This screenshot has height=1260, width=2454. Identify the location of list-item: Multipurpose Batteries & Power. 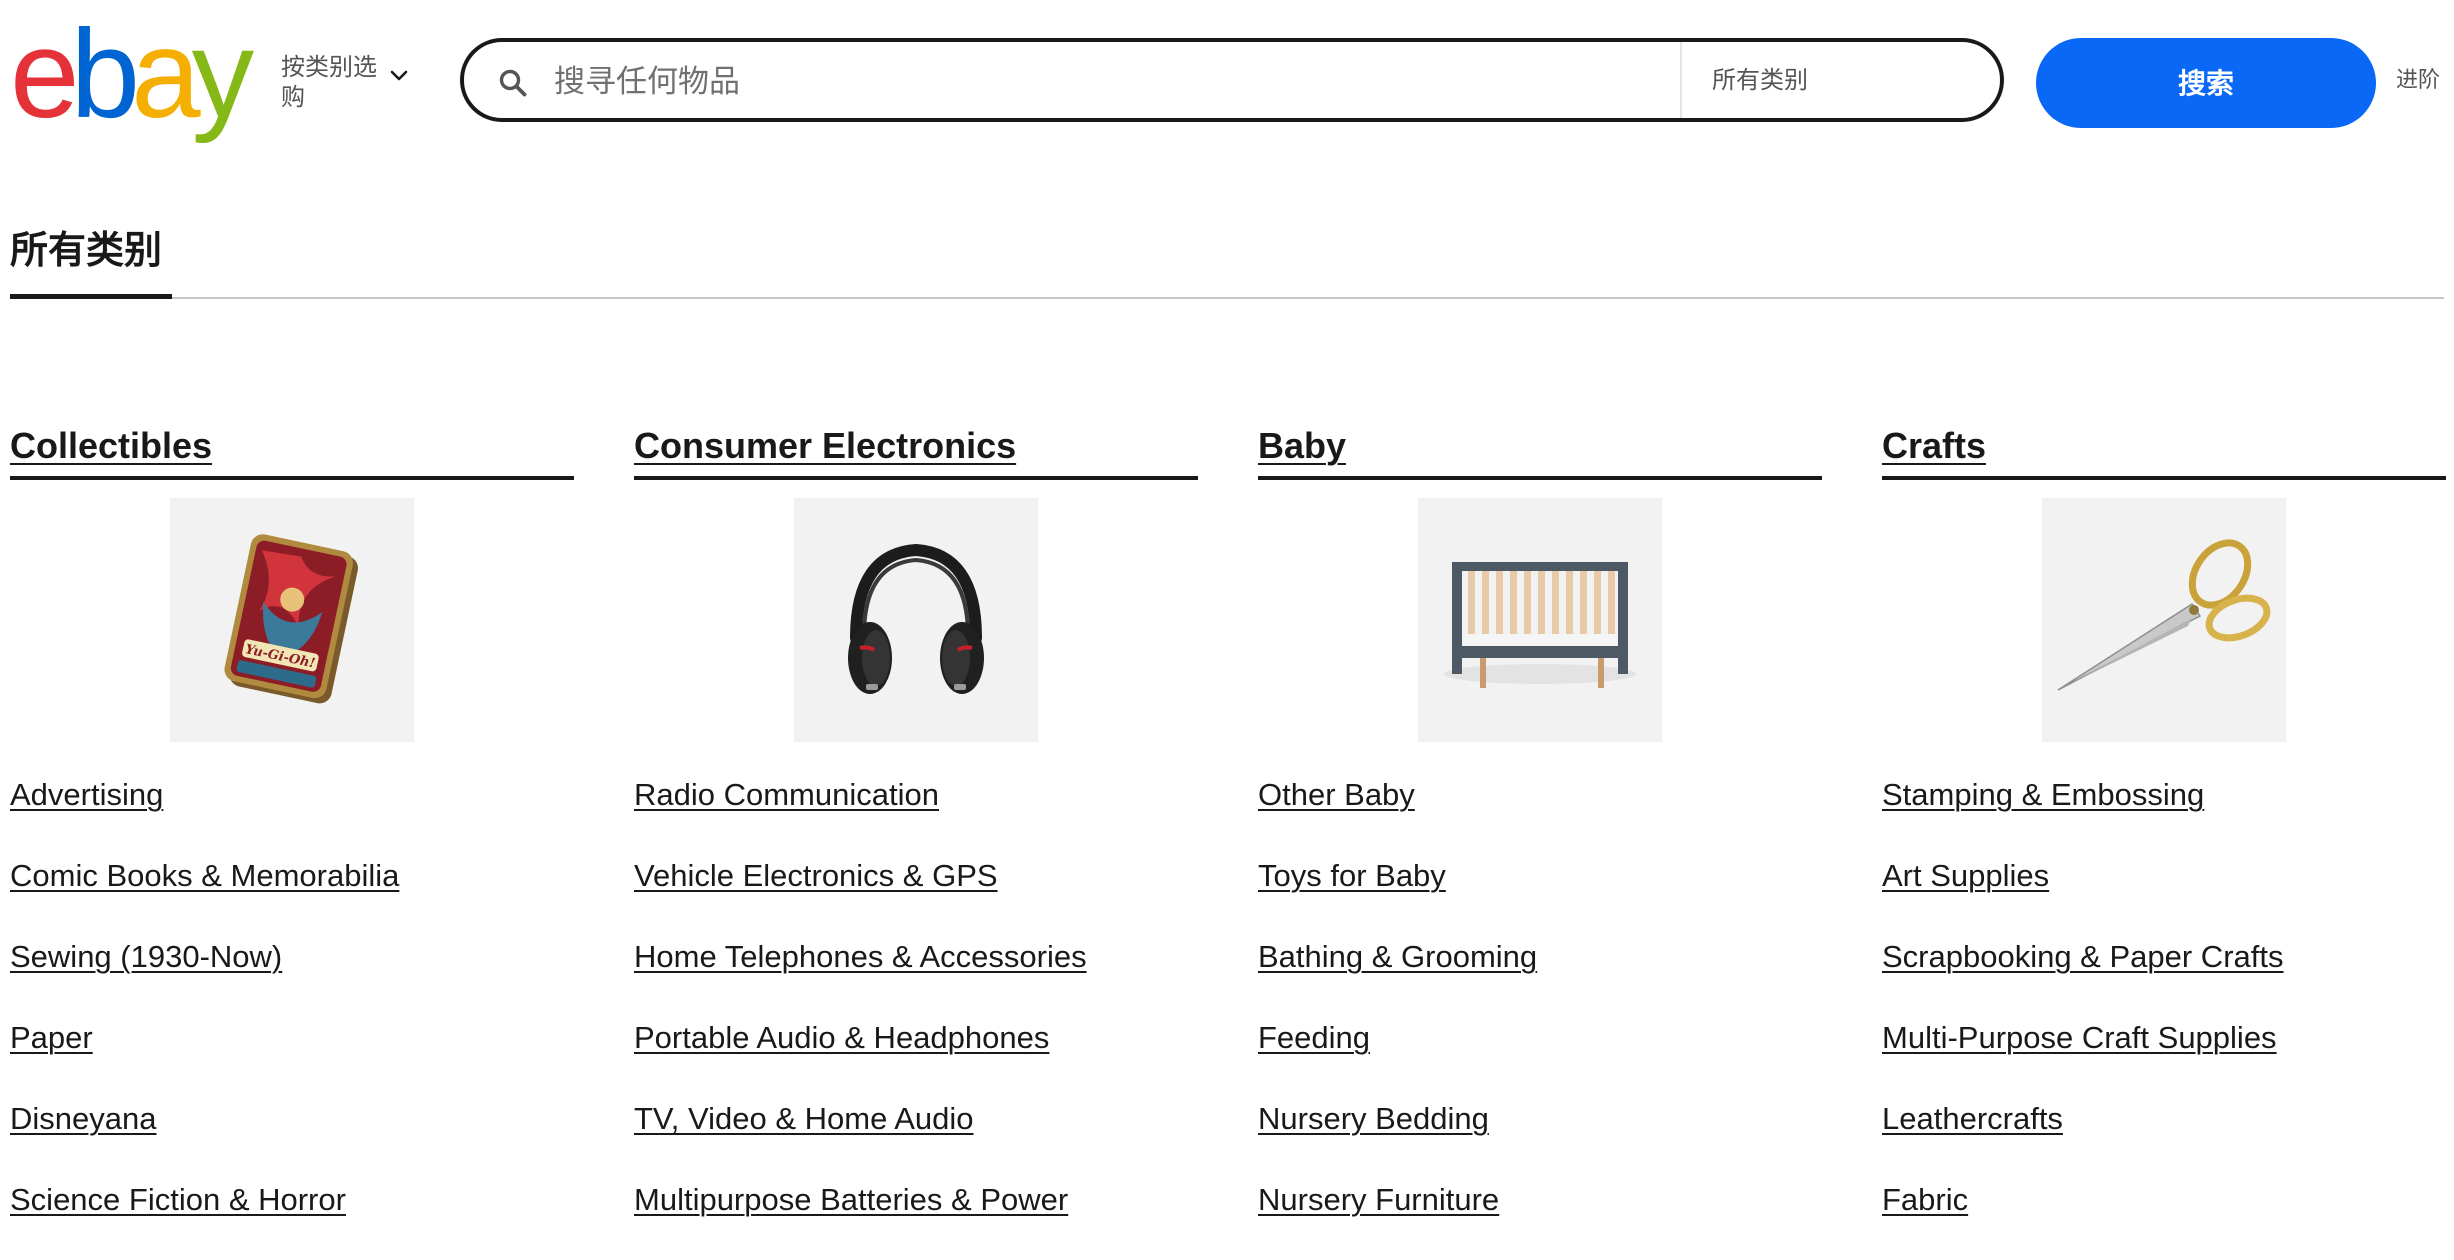
(916, 1219).